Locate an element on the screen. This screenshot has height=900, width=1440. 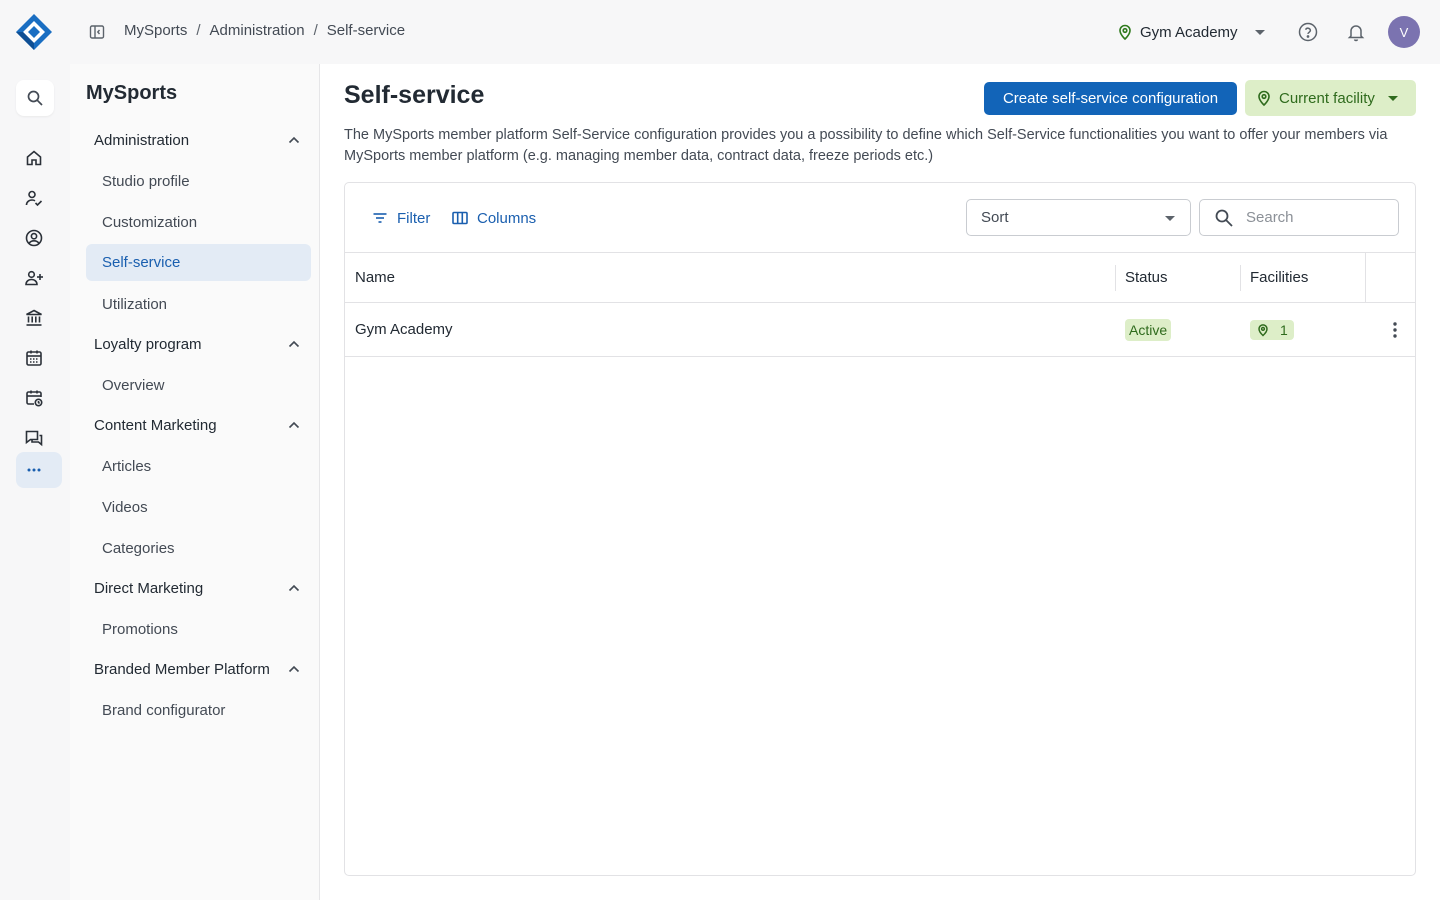
current-facility-label: Current facility is located at coordinates (1327, 98).